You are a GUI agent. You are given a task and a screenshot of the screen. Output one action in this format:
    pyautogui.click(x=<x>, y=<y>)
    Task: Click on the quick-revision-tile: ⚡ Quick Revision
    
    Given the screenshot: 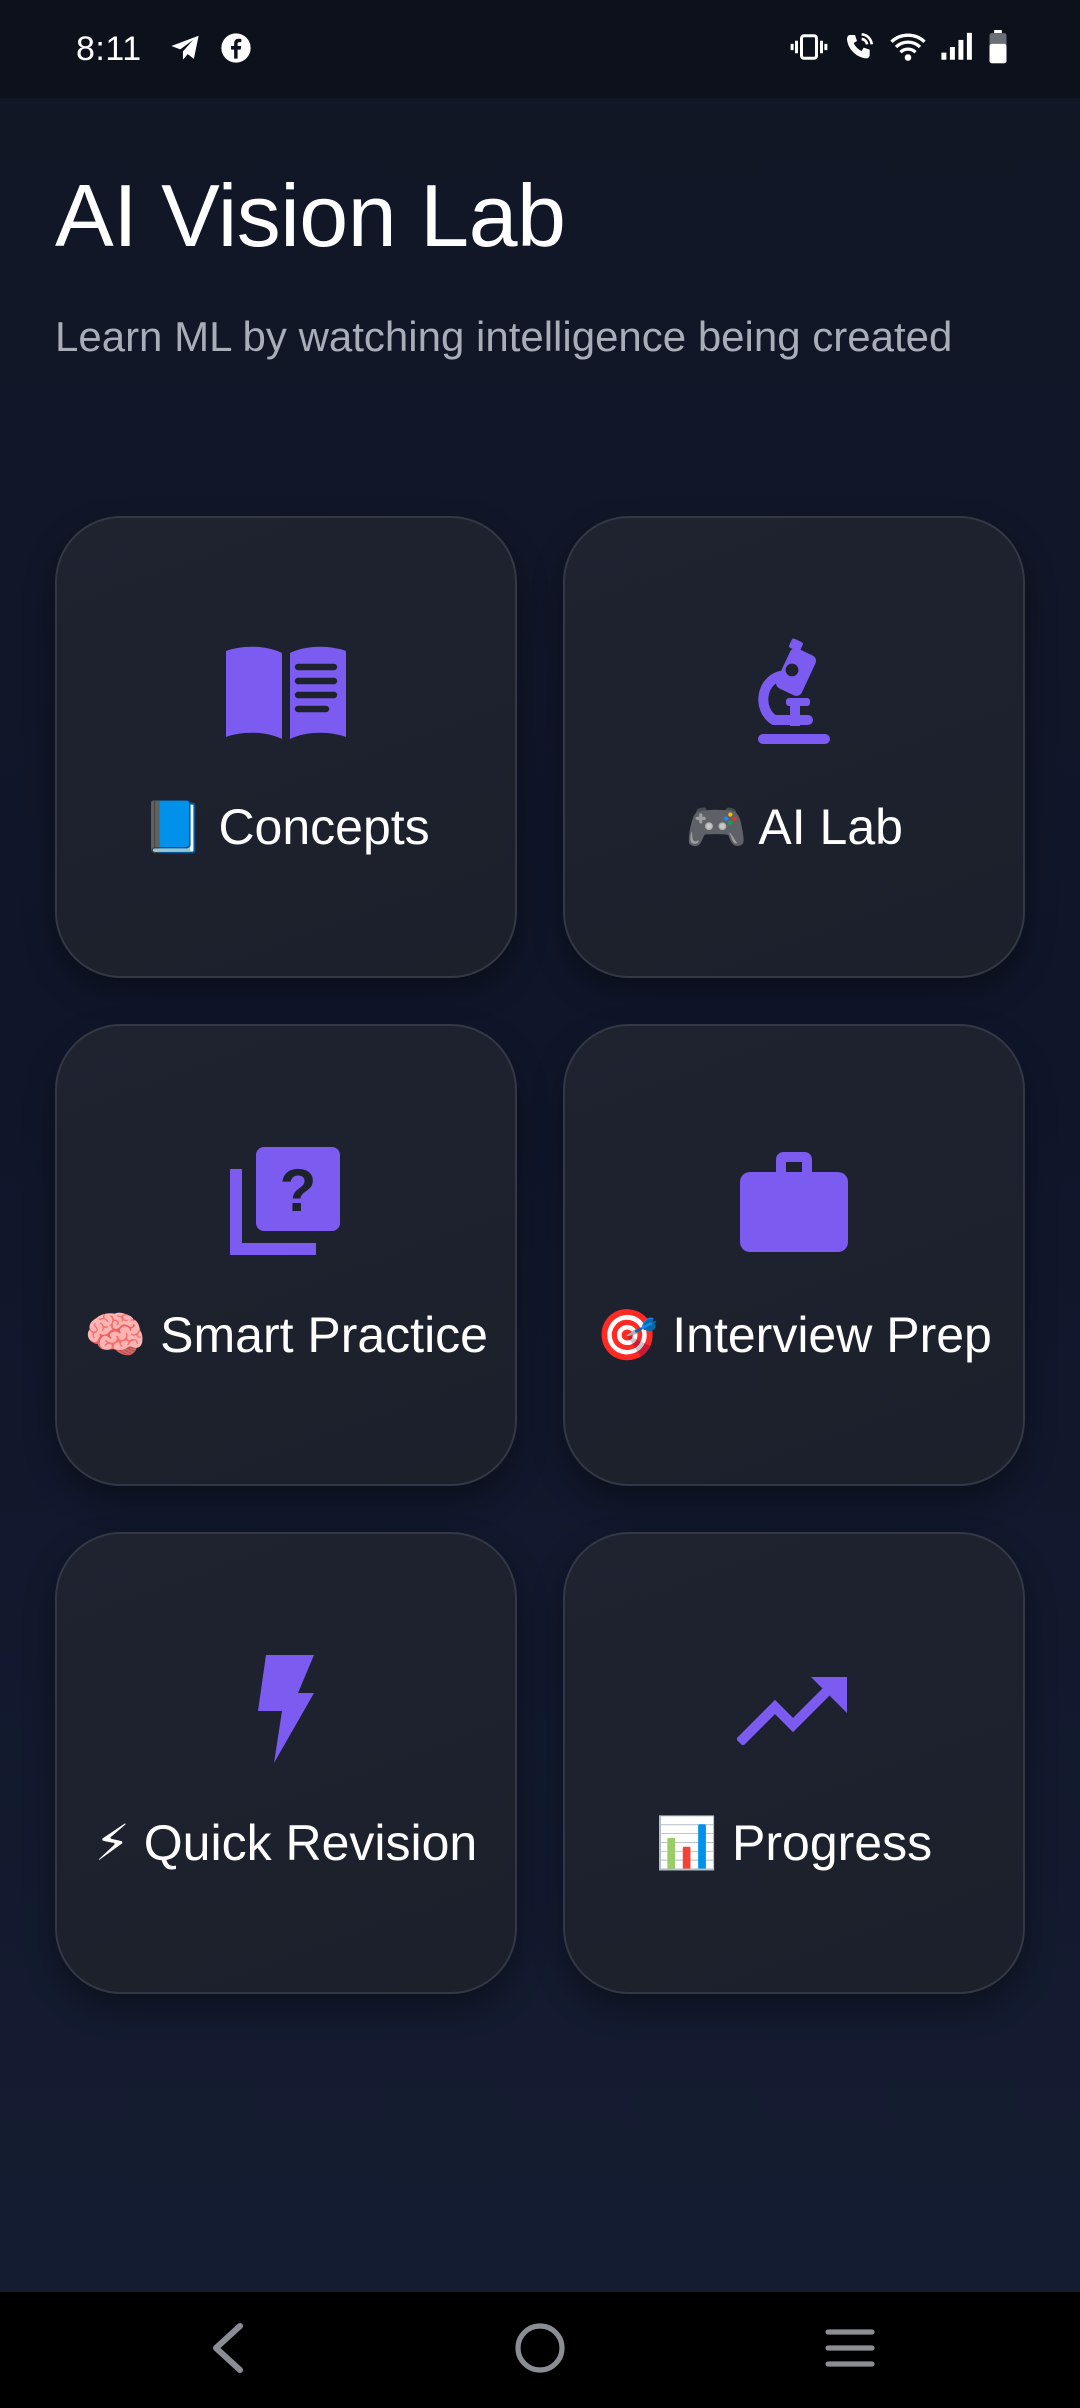 What is the action you would take?
    pyautogui.click(x=286, y=1763)
    